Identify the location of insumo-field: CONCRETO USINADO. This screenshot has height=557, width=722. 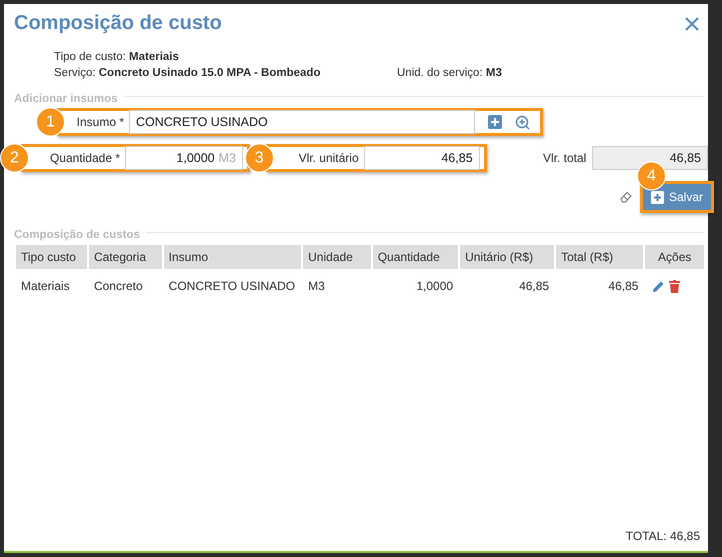
(302, 122).